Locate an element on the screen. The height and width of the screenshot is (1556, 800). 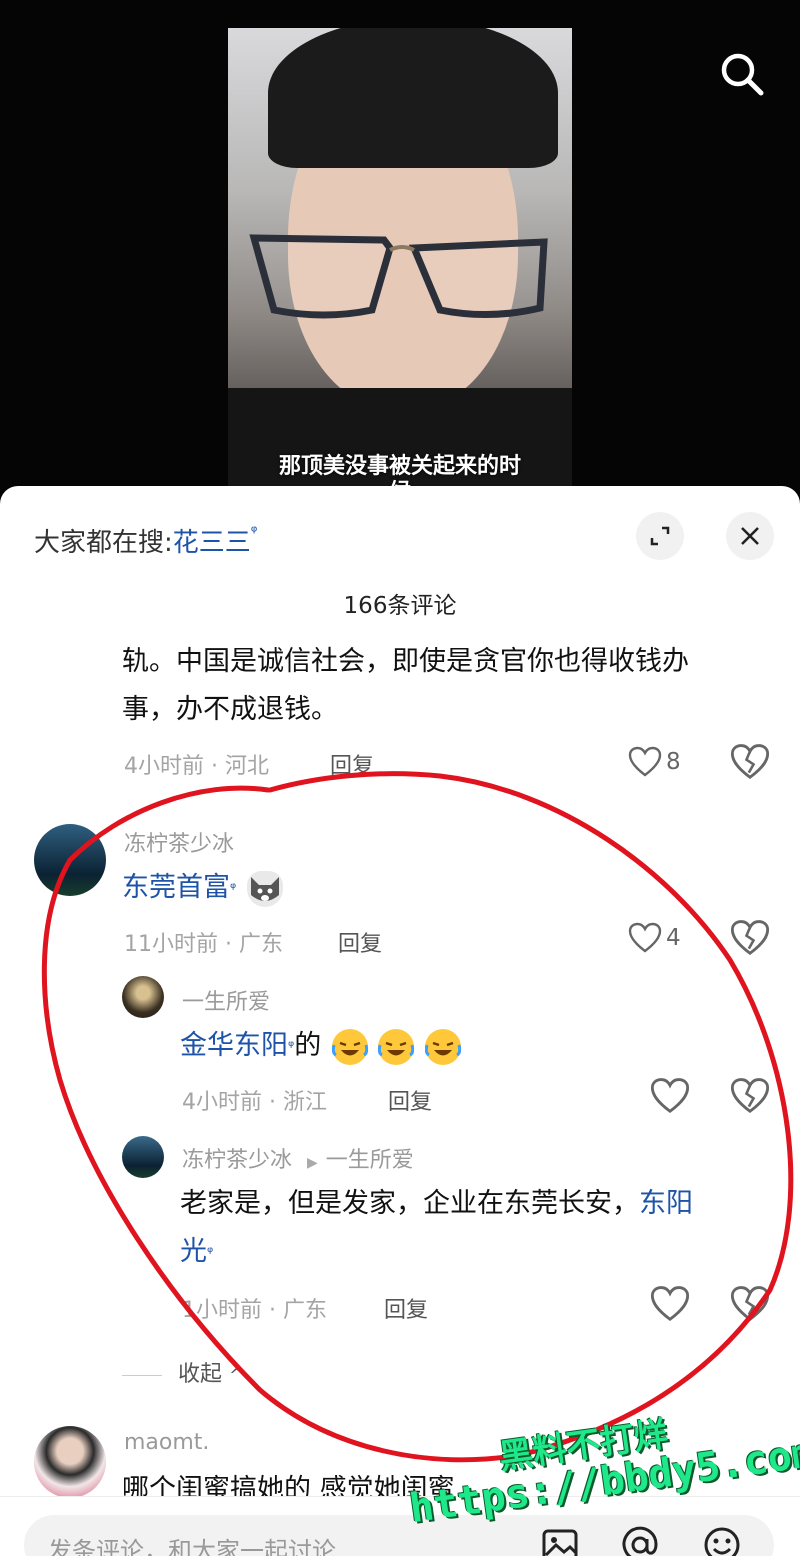
collapse-replies-button: 收起 ^ is located at coordinates (183, 1372).